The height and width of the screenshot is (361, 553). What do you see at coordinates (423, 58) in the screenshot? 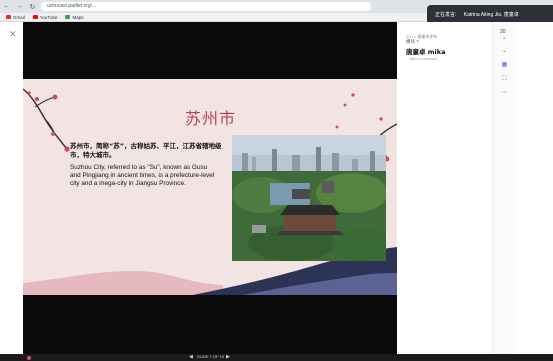
I see `comment-placeholder: Add a comment` at bounding box center [423, 58].